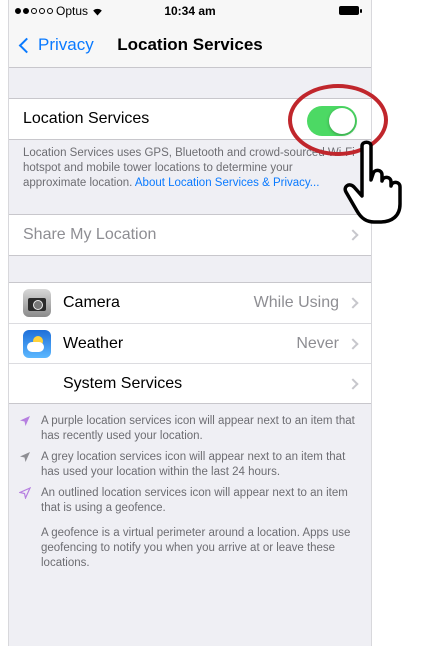 This screenshot has width=421, height=646. What do you see at coordinates (90, 234) in the screenshot?
I see `share-my-location-label: Share My Location` at bounding box center [90, 234].